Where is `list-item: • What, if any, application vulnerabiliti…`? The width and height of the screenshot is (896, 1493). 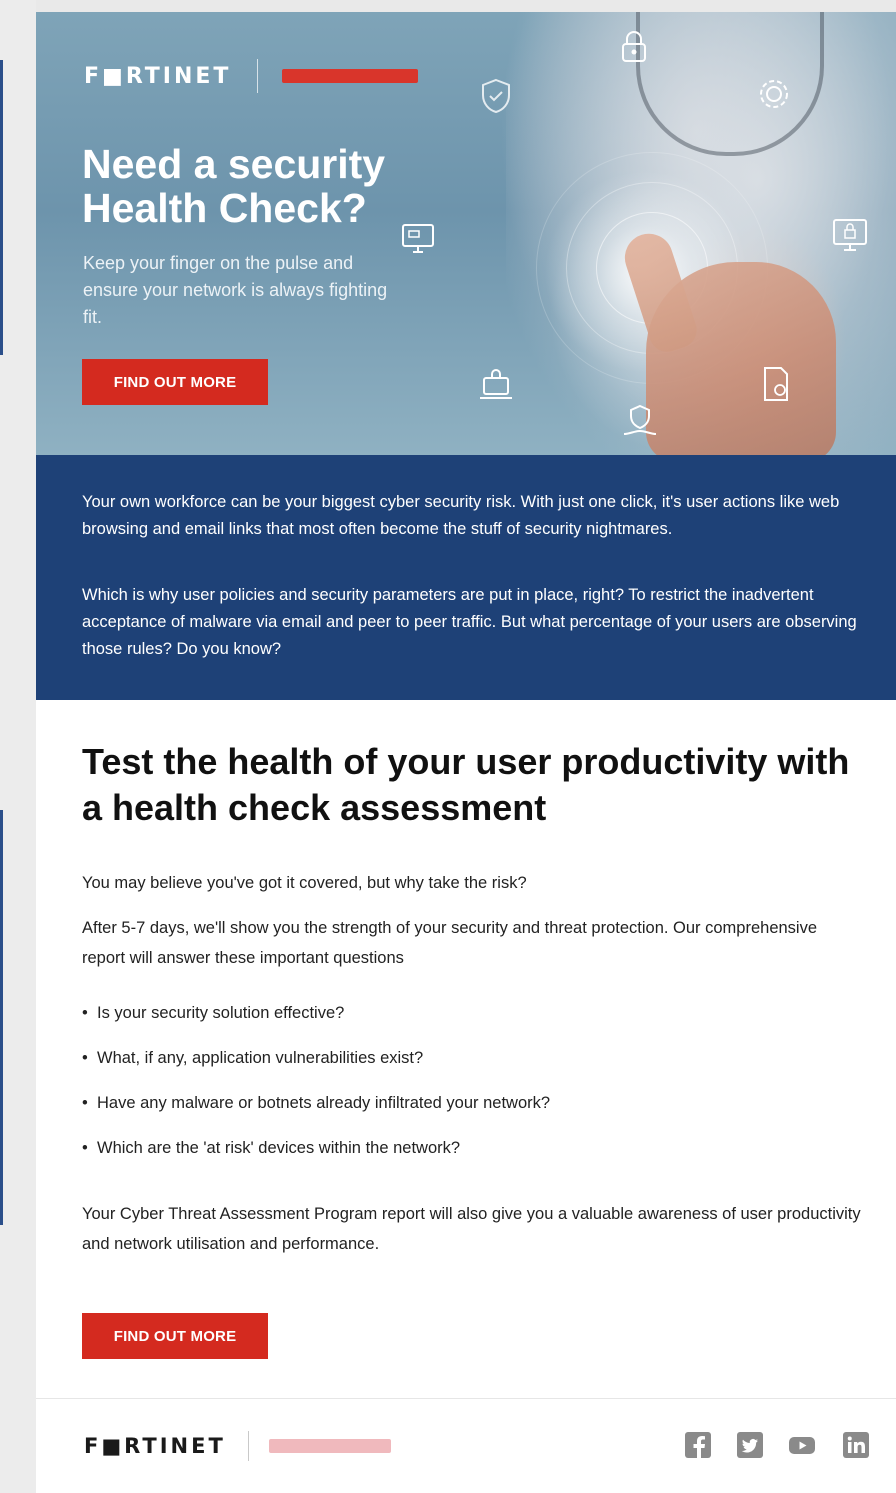 list-item: • What, if any, application vulnerabiliti… is located at coordinates (472, 1065).